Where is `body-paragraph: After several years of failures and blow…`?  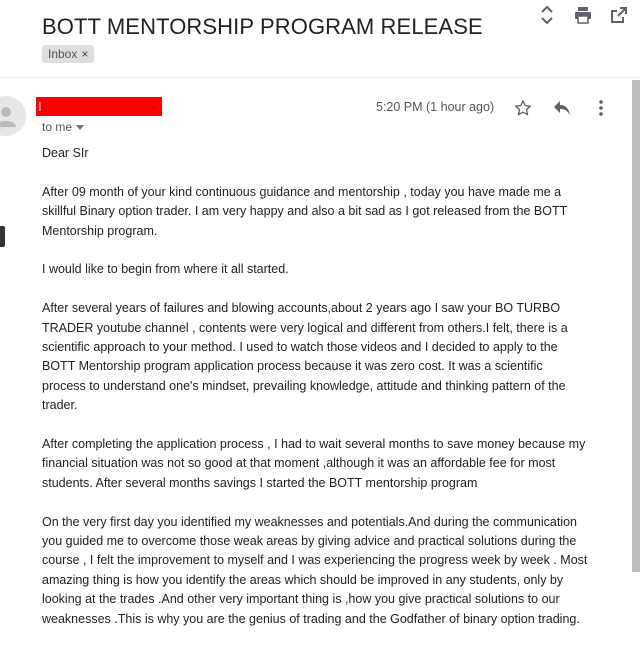
body-paragraph: After several years of failures and blow… is located at coordinates (305, 357).